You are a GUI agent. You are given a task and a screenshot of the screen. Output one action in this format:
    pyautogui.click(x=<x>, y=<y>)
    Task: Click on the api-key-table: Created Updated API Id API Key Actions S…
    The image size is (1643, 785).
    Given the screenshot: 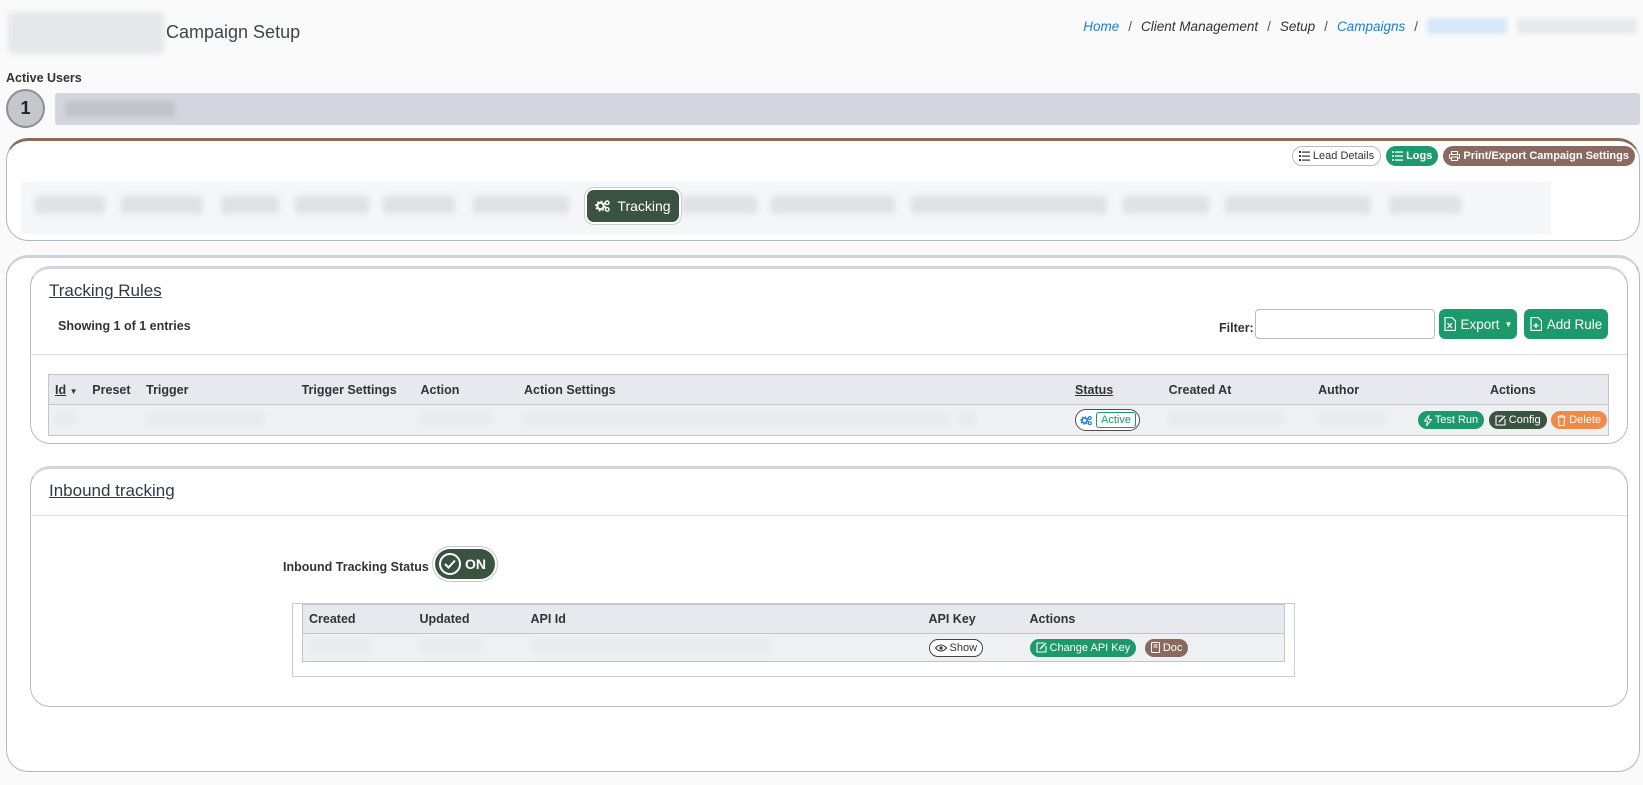 What is the action you would take?
    pyautogui.click(x=793, y=633)
    